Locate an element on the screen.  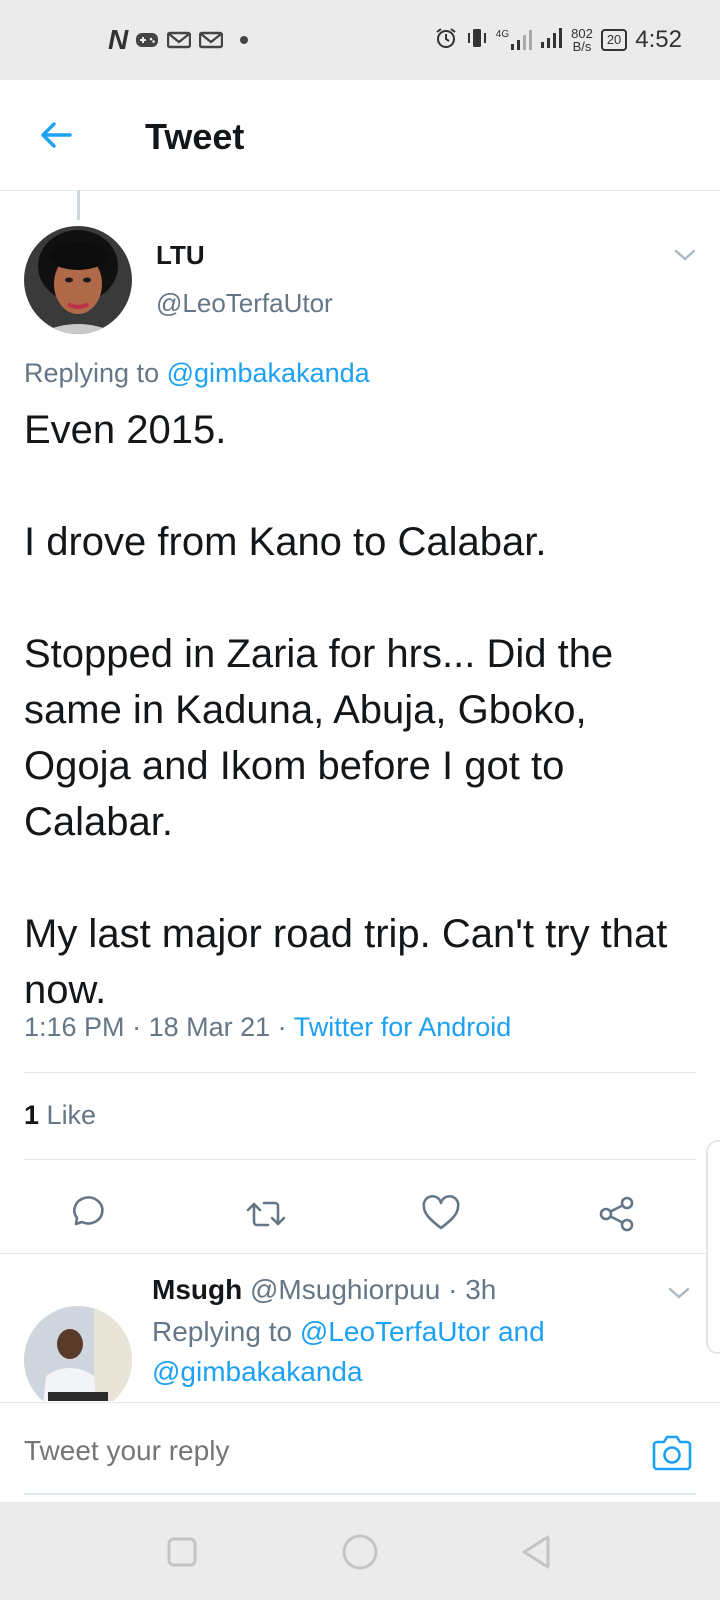
square-icon is located at coordinates (182, 1552).